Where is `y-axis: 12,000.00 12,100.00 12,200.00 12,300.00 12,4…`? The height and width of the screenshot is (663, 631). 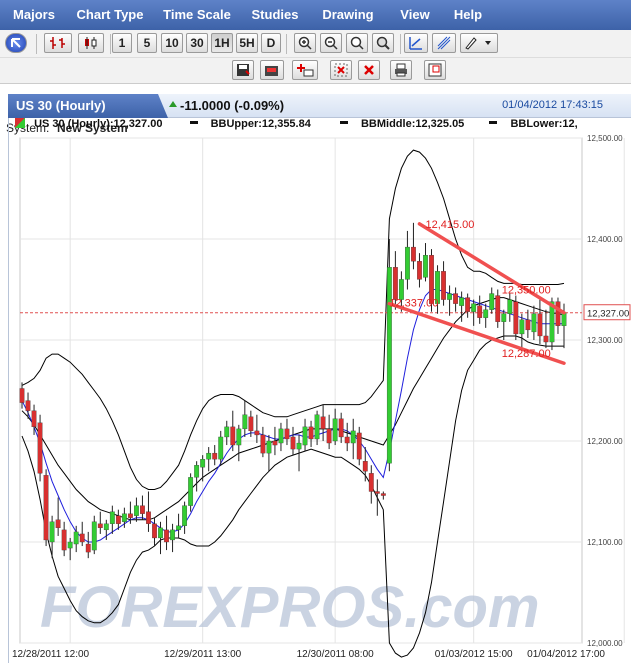 y-axis: 12,000.00 12,100.00 12,200.00 12,300.00 12,4… is located at coordinates (607, 391).